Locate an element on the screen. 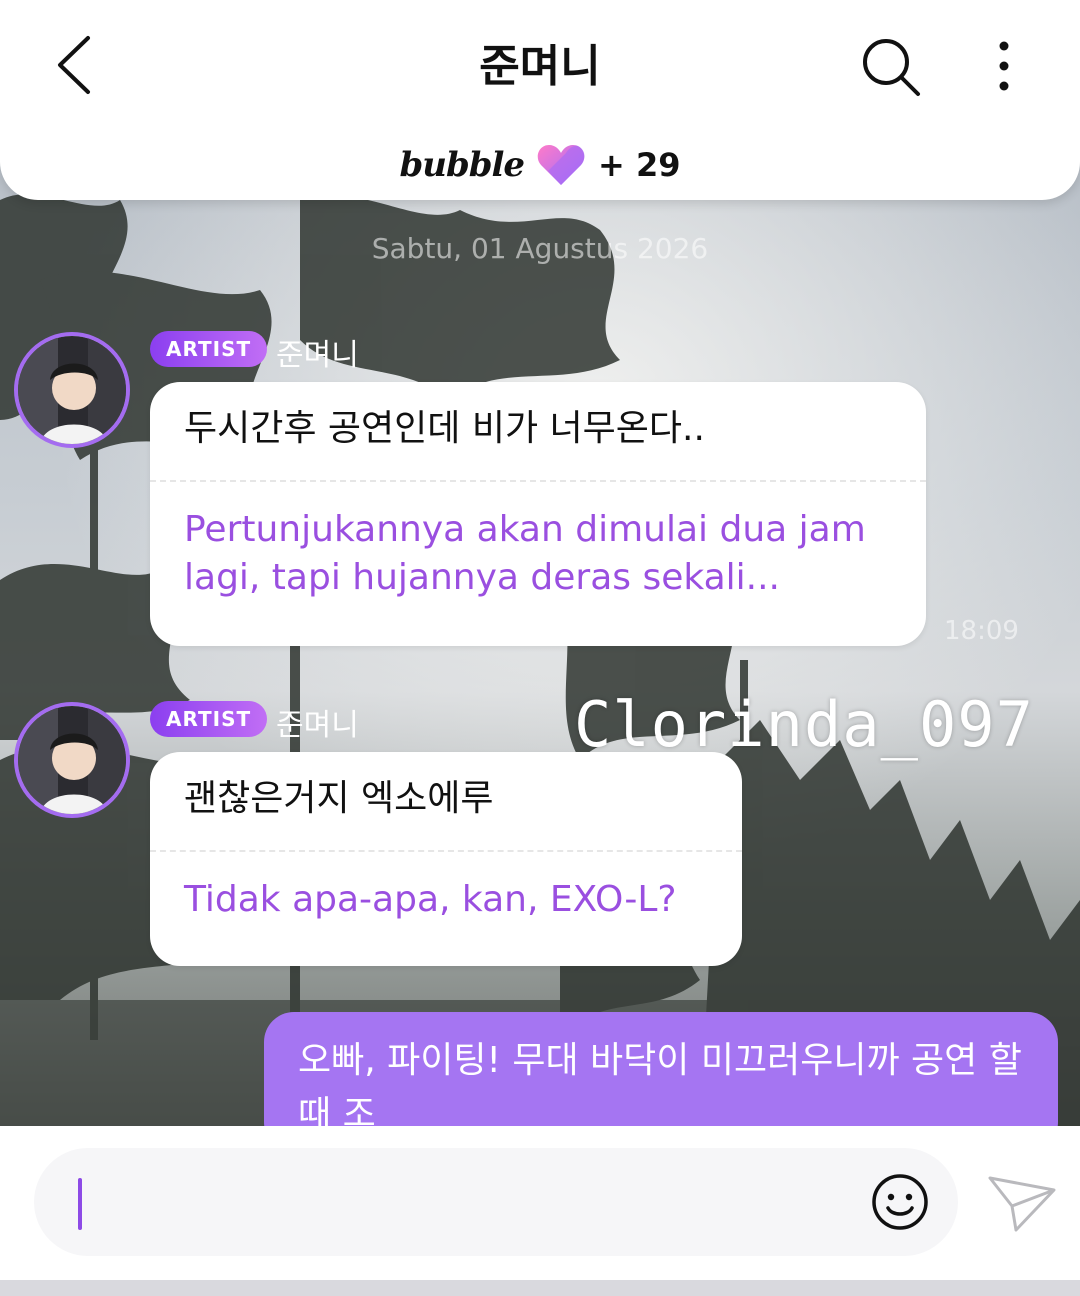  message-original-text: 괜찮은거지 엑소에루 is located at coordinates (339, 798).